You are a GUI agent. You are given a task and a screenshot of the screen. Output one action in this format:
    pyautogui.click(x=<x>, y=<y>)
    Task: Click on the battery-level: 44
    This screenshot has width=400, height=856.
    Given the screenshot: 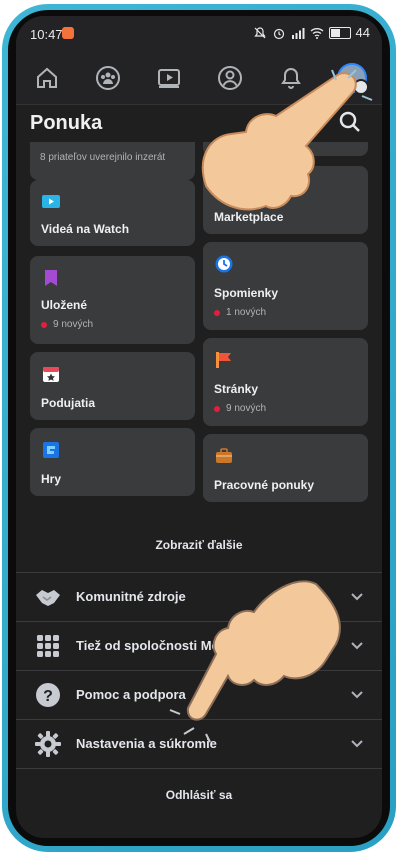 What is the action you would take?
    pyautogui.click(x=362, y=32)
    